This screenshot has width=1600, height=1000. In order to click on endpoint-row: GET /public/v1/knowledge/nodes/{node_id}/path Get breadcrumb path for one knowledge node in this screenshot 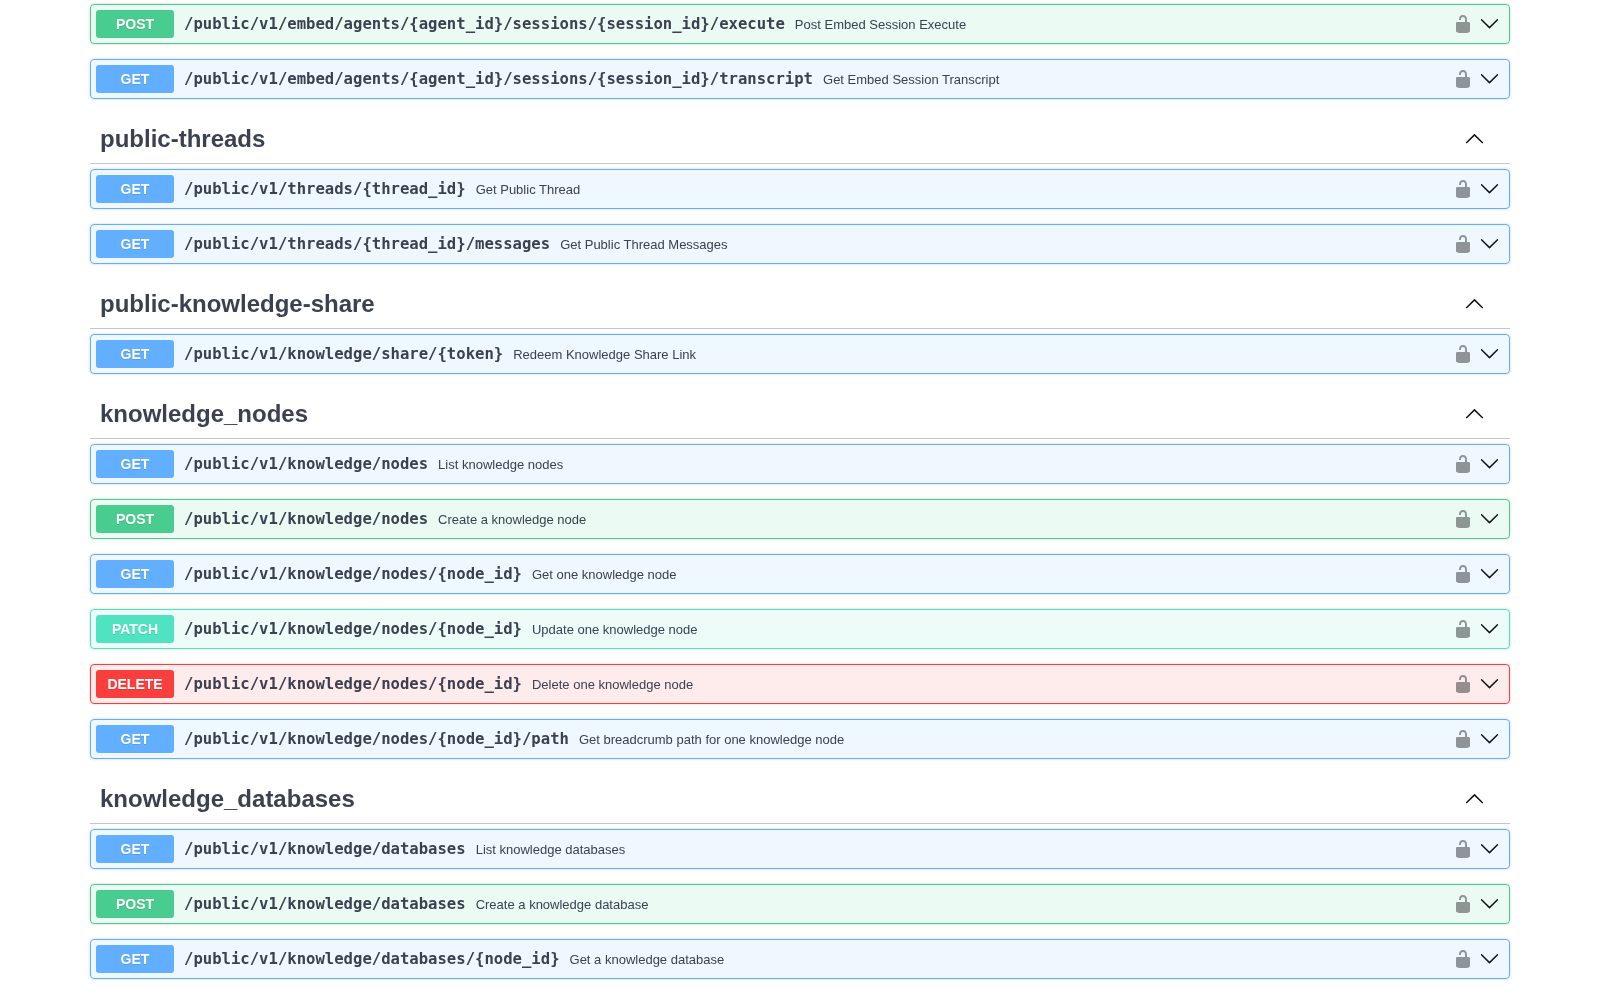, I will do `click(800, 739)`.